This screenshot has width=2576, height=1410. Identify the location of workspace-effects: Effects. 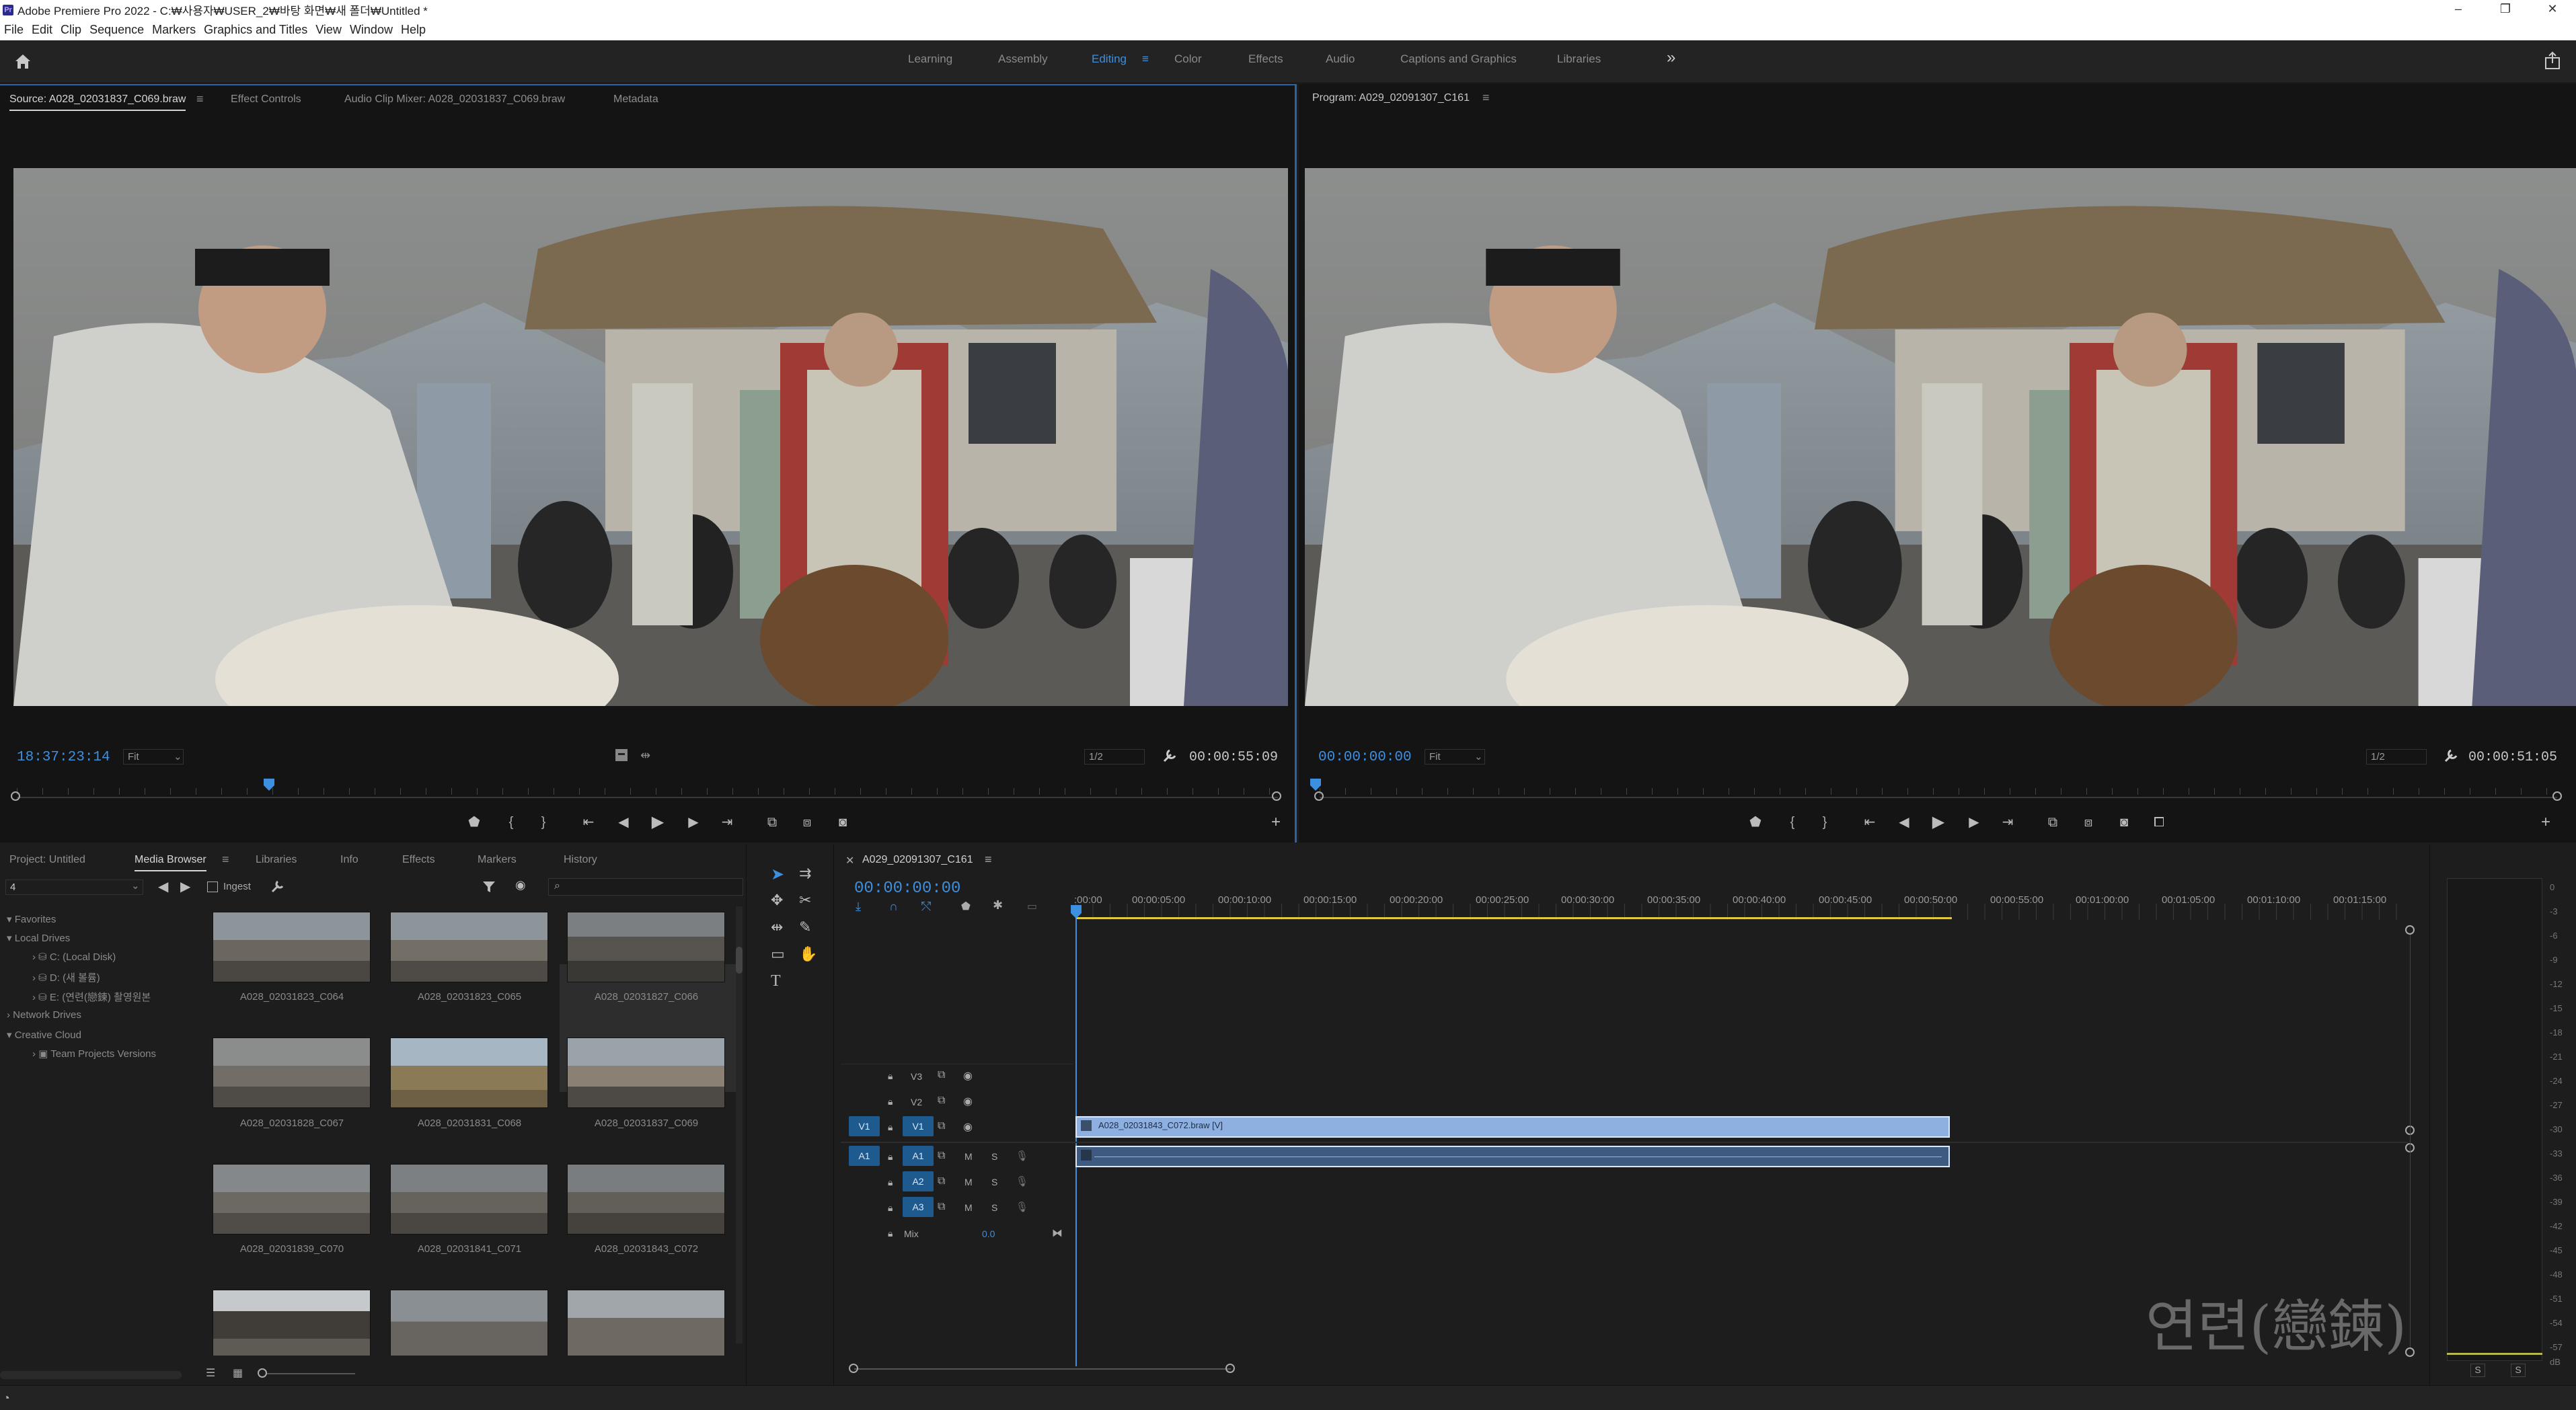
(1265, 59).